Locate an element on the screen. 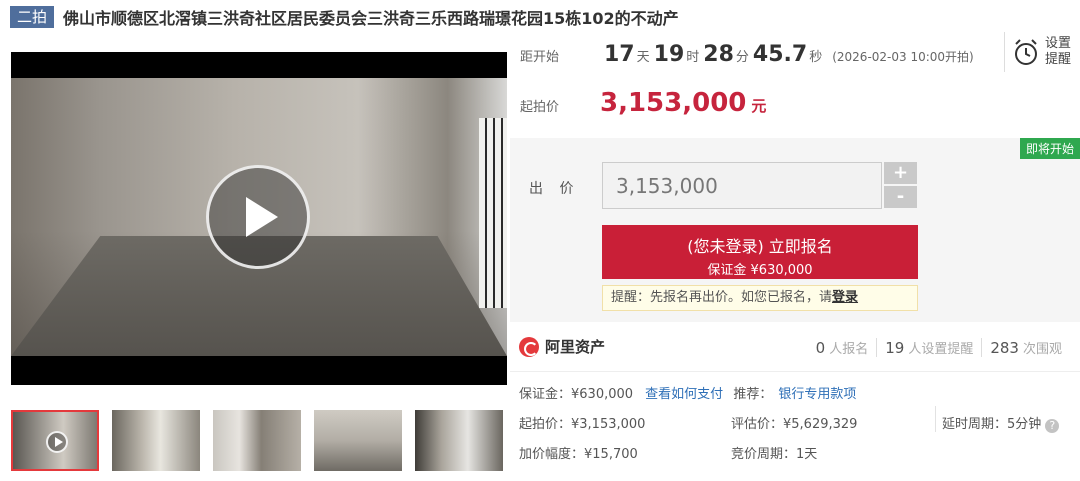 This screenshot has height=481, width=1080. recommend-label: 推荐： is located at coordinates (753, 394).